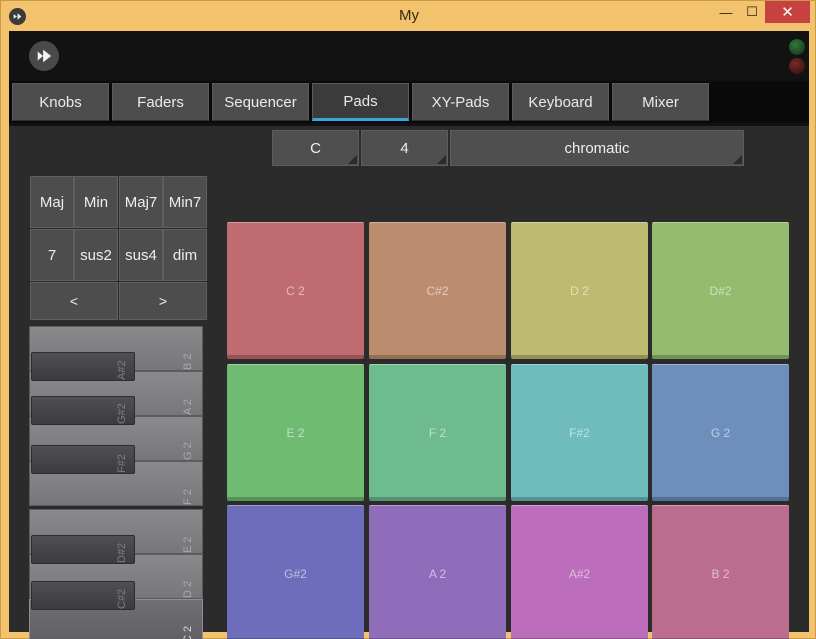 Image resolution: width=816 pixels, height=639 pixels. Describe the element at coordinates (74, 301) in the screenshot. I see `previous-button: <` at that location.